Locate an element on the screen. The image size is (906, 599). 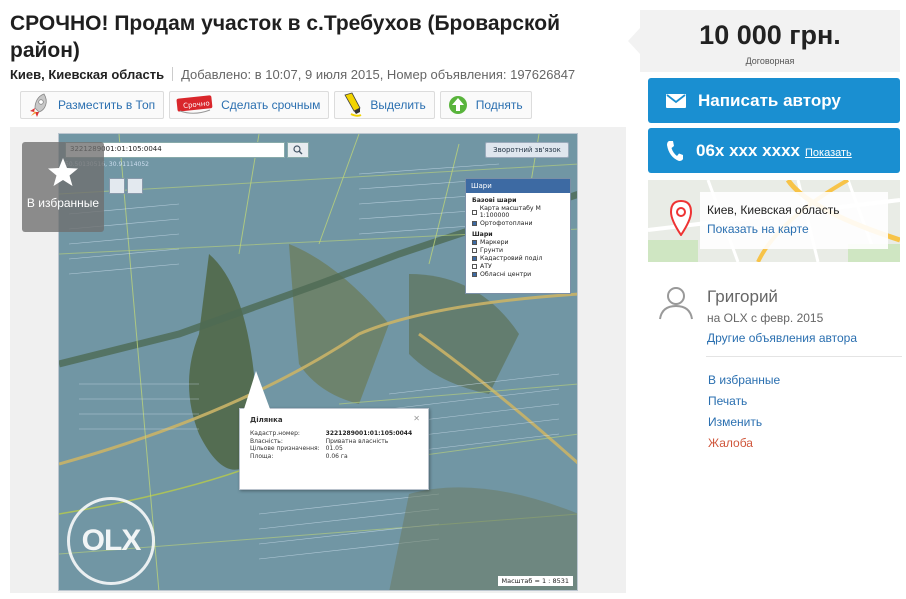
layer-label: Маркери is located at coordinates (494, 242).